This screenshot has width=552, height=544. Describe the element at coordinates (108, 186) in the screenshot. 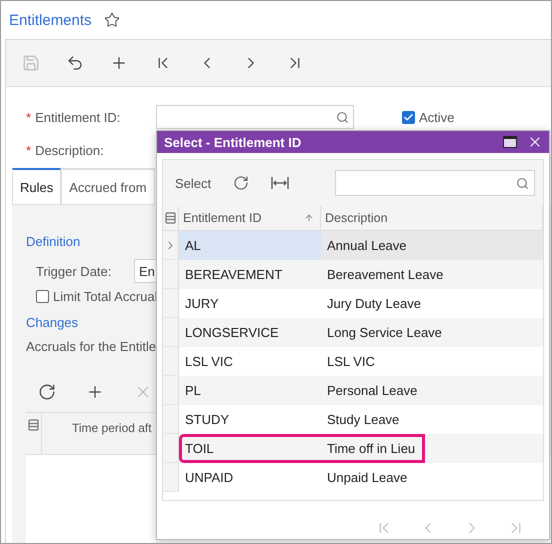

I see `tab: Accrued from` at that location.